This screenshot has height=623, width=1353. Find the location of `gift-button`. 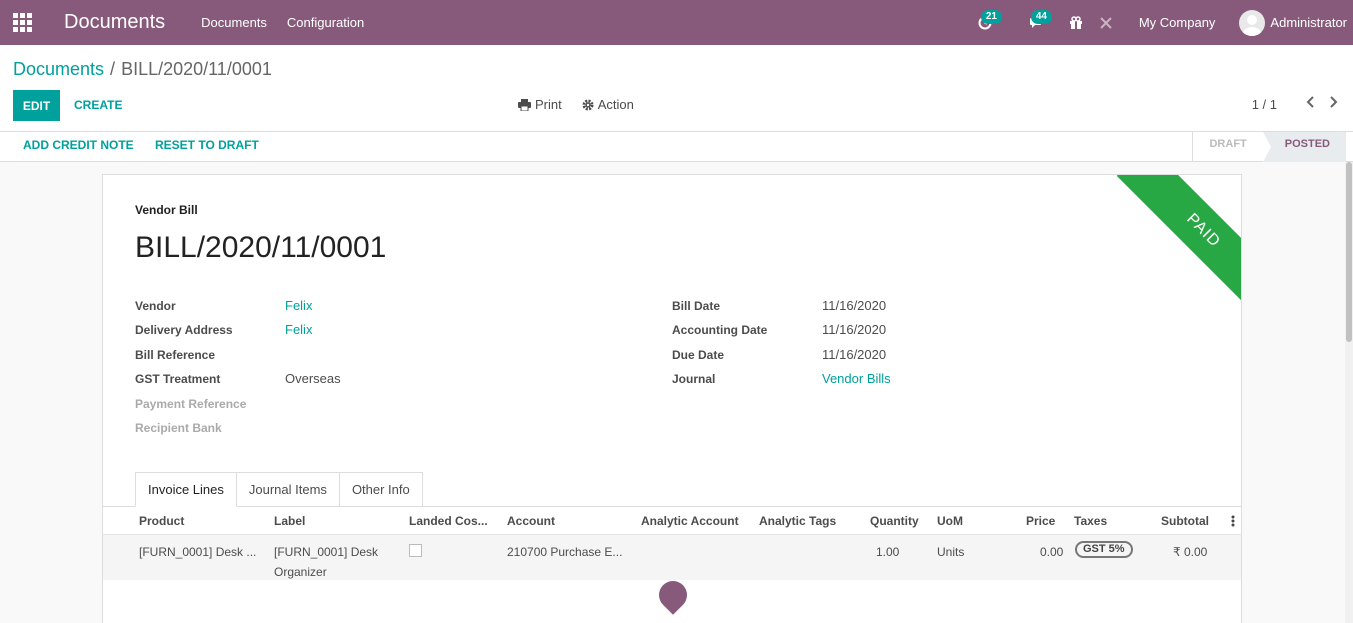

gift-button is located at coordinates (1076, 22).